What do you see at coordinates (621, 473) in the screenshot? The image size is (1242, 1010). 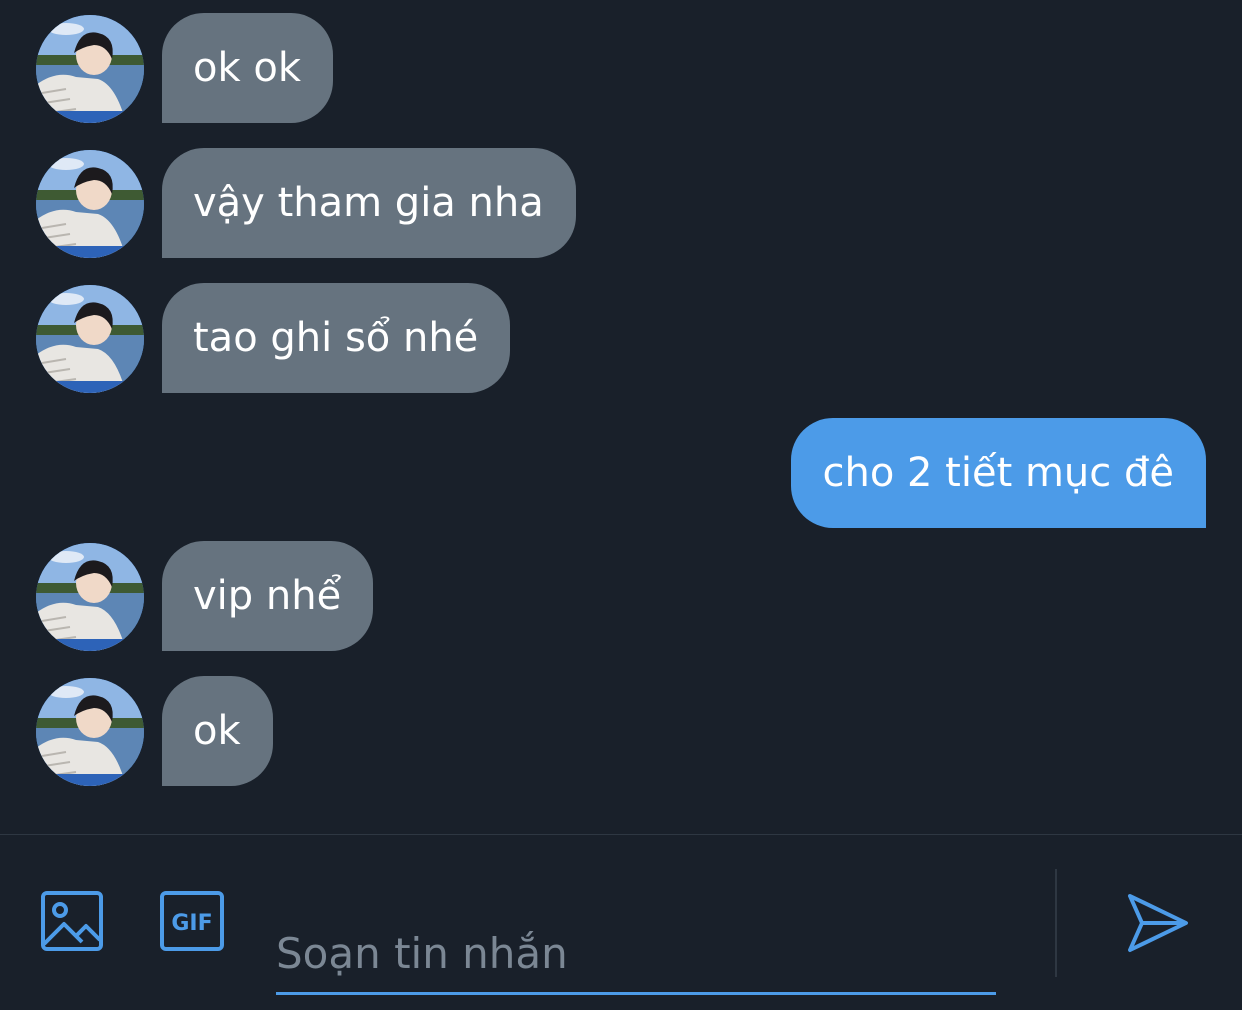 I see `message-row: cho 2 tiết mục đê` at bounding box center [621, 473].